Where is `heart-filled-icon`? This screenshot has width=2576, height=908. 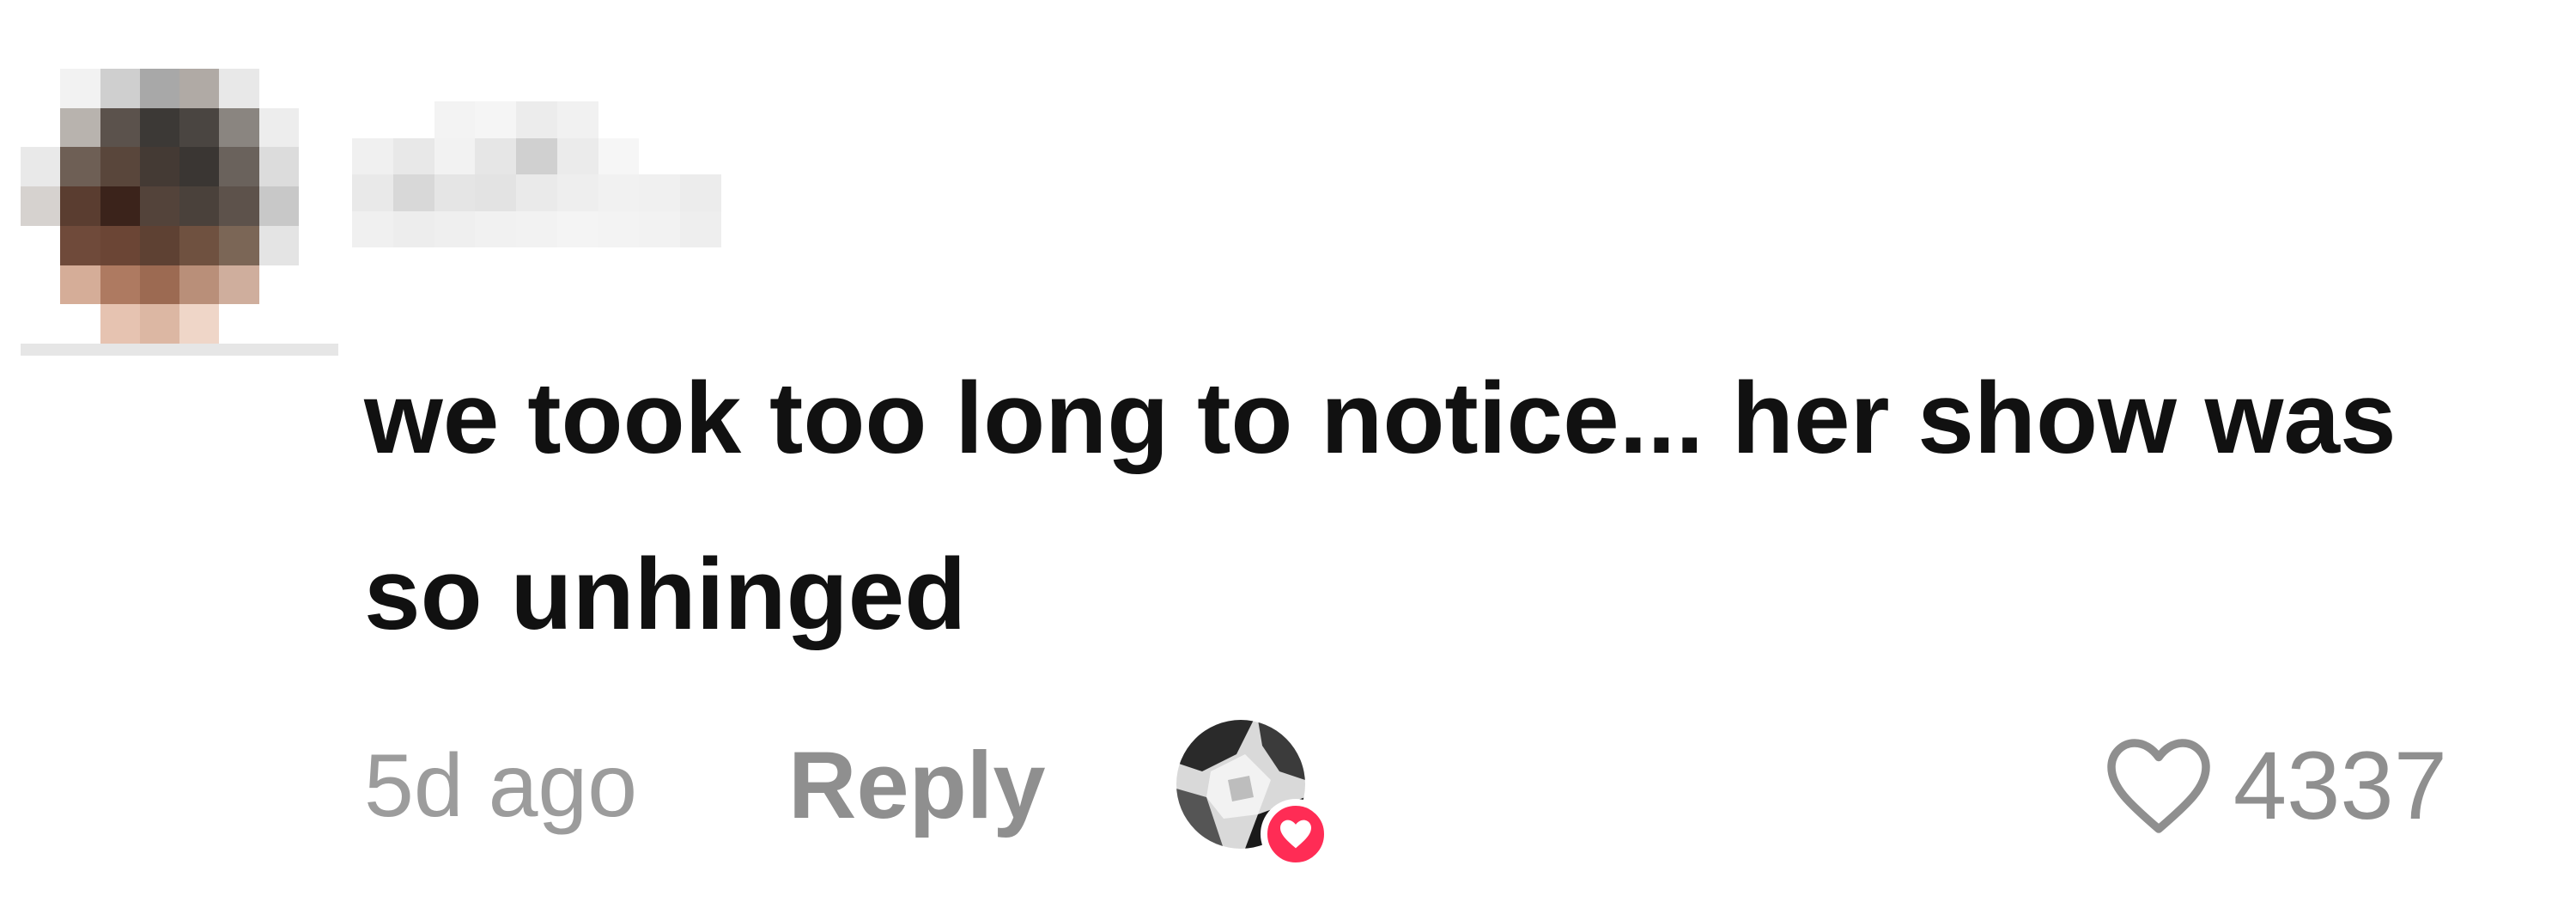 heart-filled-icon is located at coordinates (1295, 835).